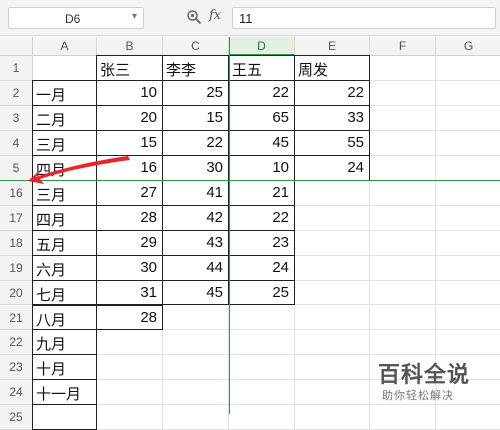  Describe the element at coordinates (261, 92) in the screenshot. I see `cell-d-2: 22` at that location.